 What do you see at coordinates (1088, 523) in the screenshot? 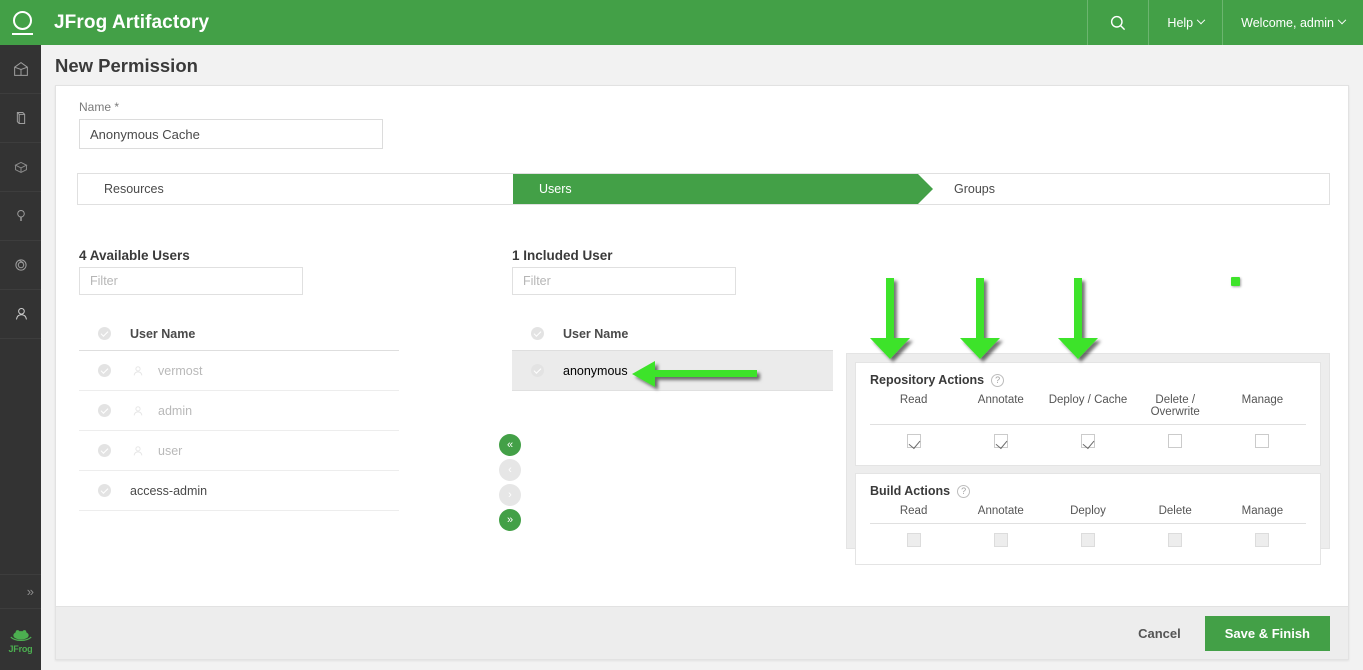
I see `divider` at bounding box center [1088, 523].